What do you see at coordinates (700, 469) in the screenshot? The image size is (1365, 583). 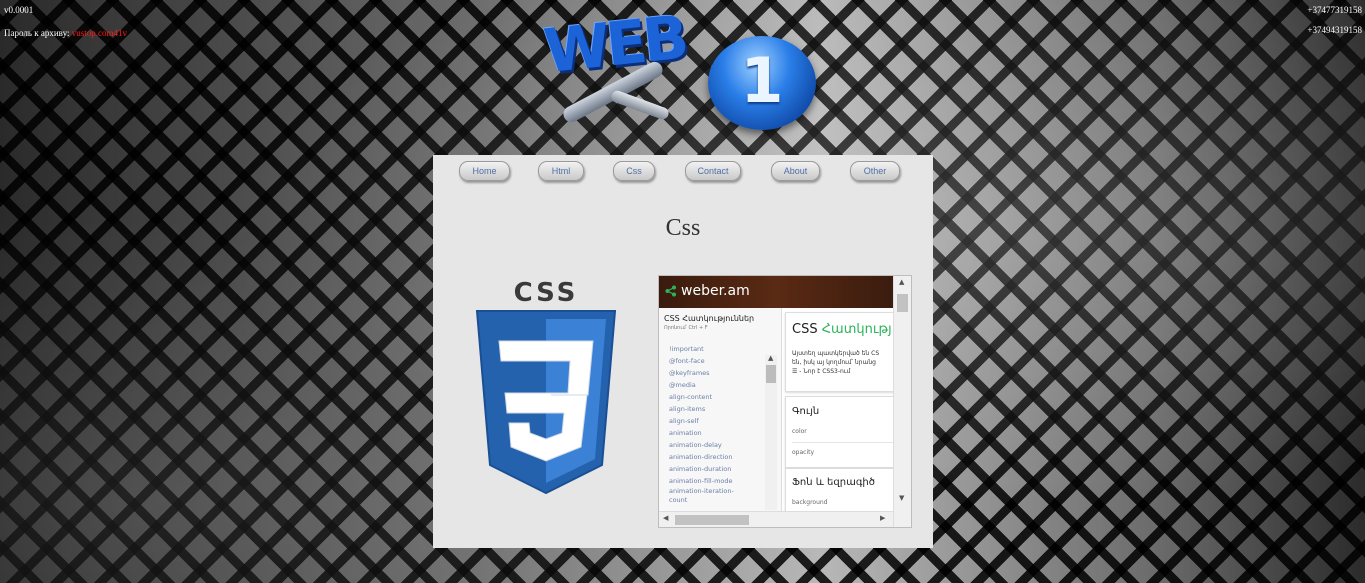 I see `list-item: animation-duration` at bounding box center [700, 469].